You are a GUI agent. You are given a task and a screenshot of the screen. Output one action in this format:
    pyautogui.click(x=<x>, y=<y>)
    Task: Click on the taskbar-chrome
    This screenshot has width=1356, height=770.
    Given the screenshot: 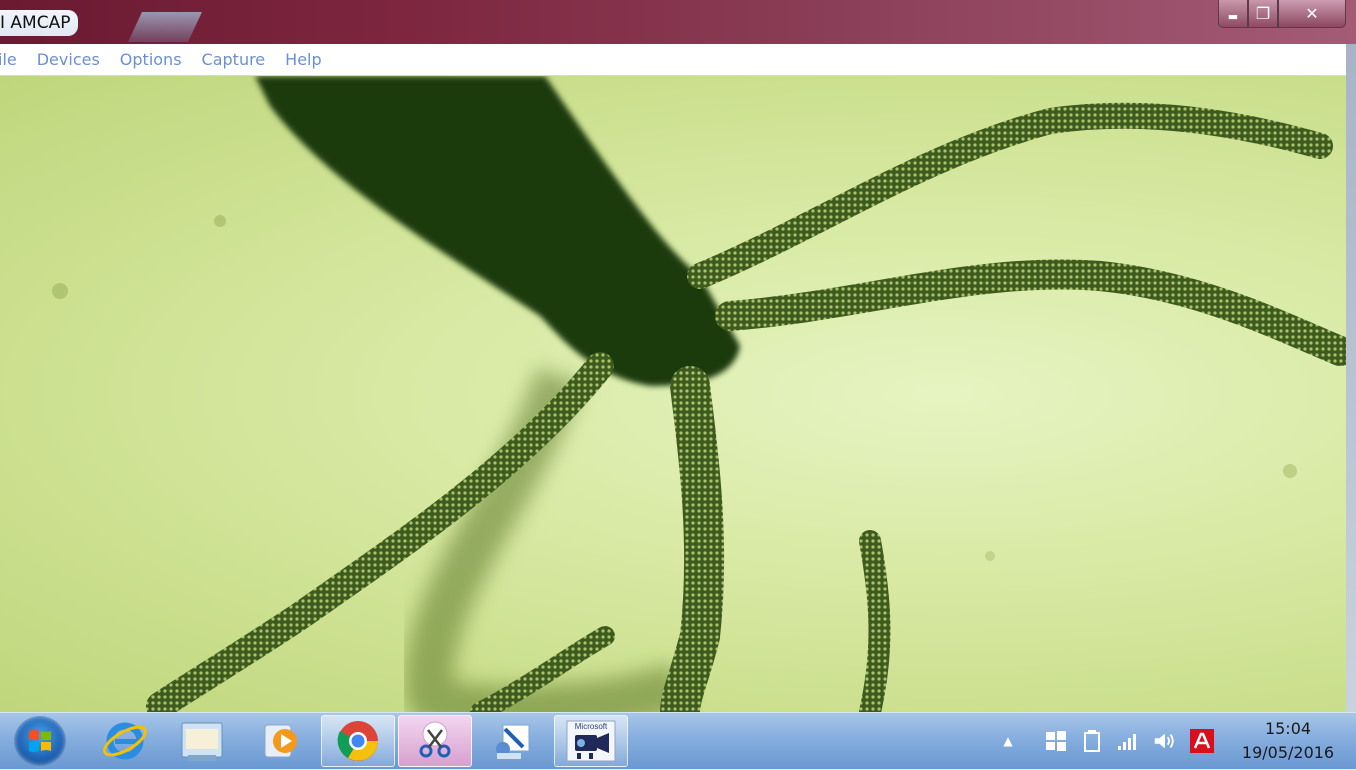 What is the action you would take?
    pyautogui.click(x=358, y=741)
    